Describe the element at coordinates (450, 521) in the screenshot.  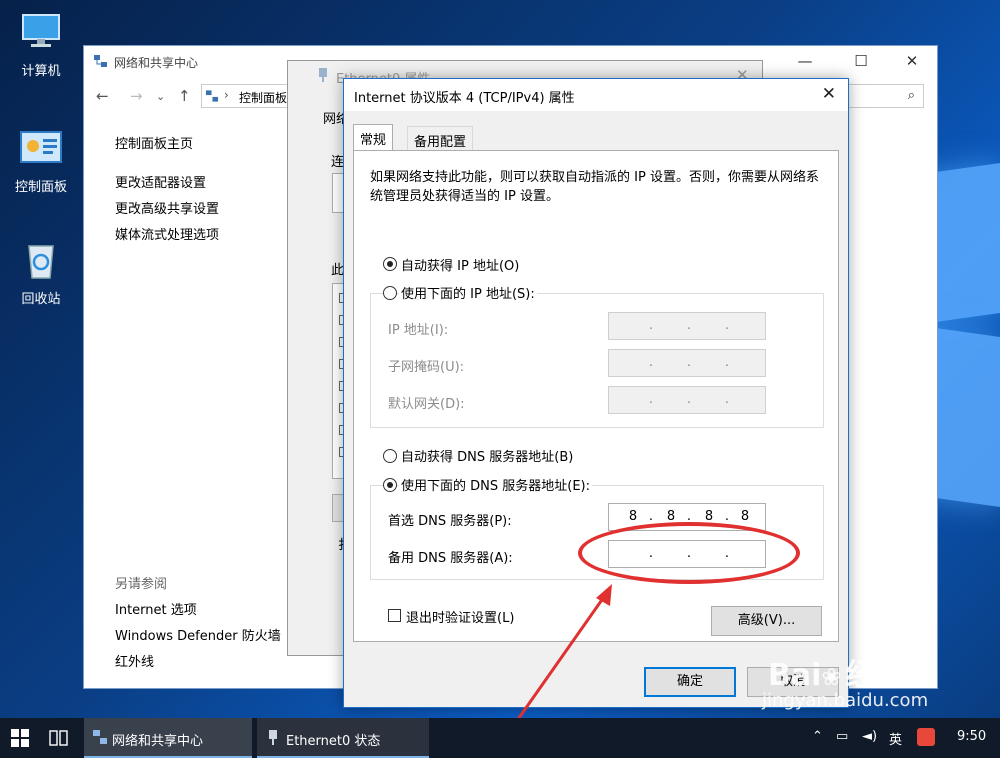
I see `preferred-dns-label: 首选 DNS 服务器(P):` at that location.